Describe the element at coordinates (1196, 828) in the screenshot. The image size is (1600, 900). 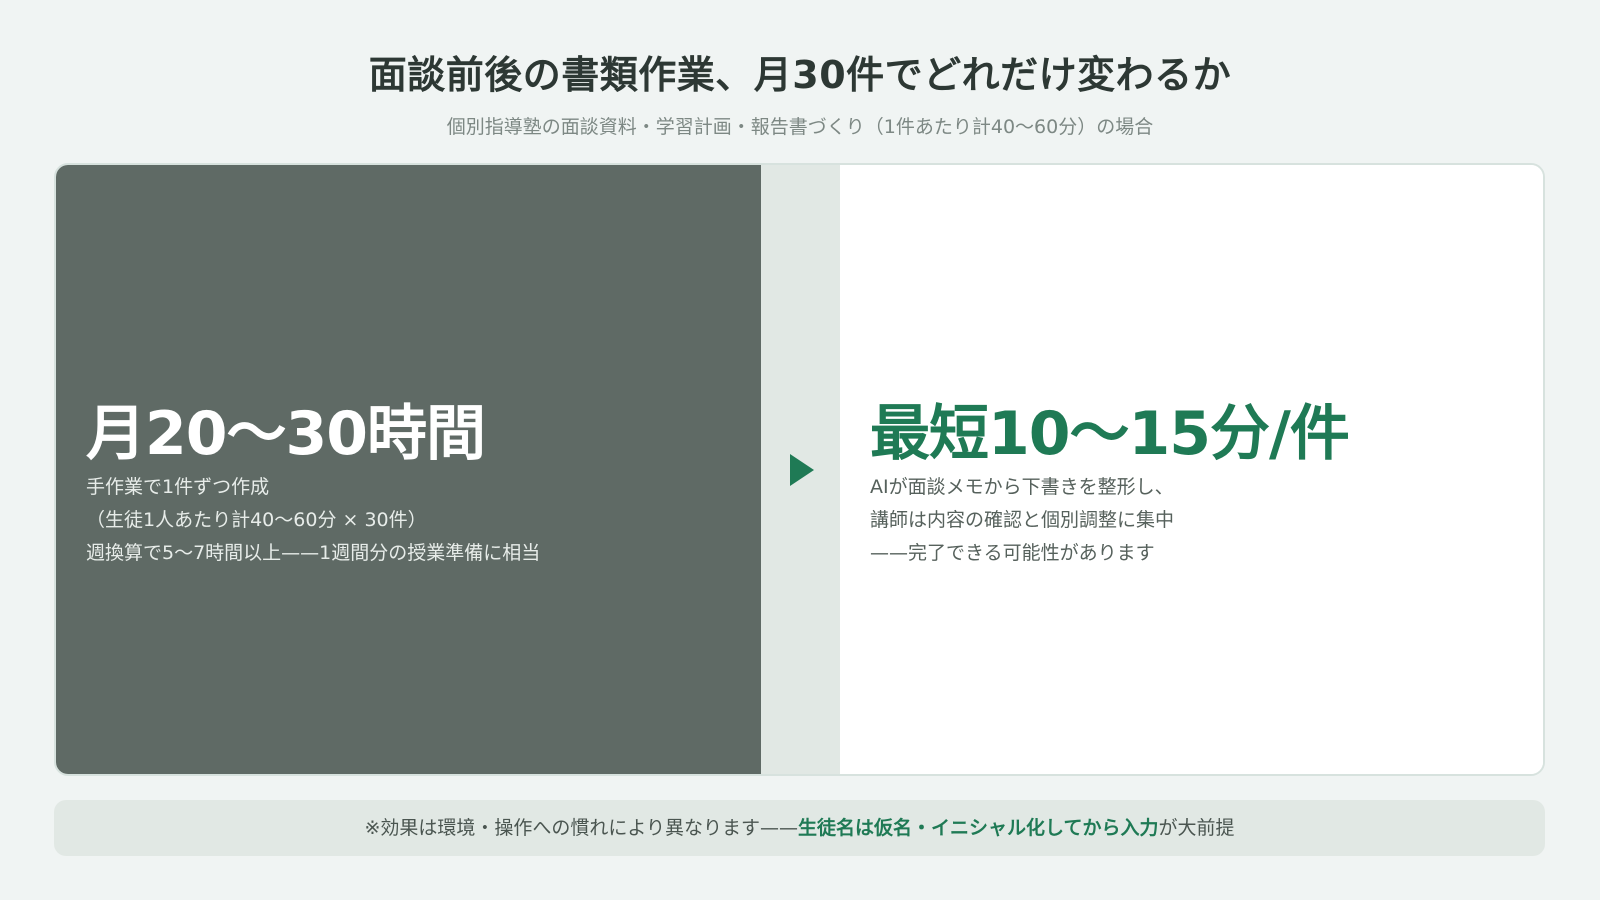
I see `footnote-suffix: が大前提` at that location.